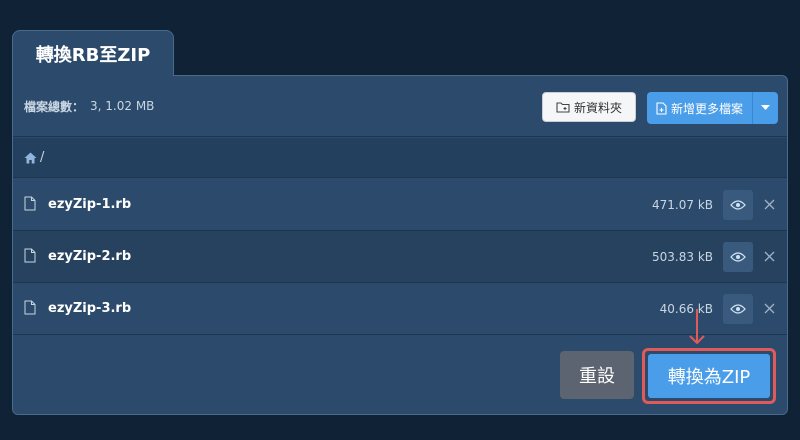  I want to click on reset-button: 重設, so click(597, 375).